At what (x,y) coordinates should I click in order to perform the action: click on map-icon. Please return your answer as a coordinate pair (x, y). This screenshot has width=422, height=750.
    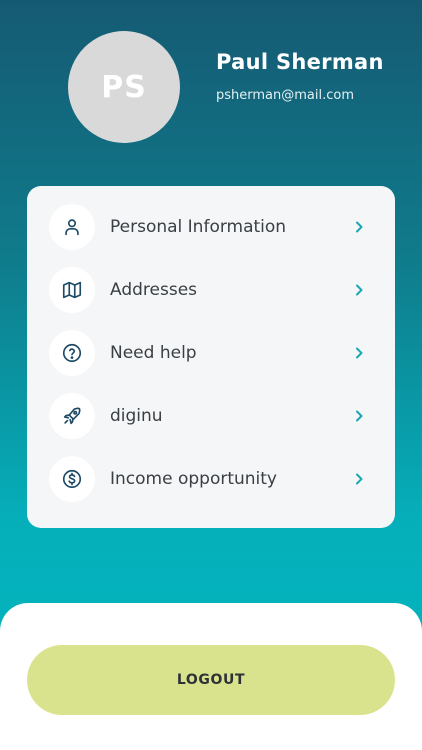
    Looking at the image, I should click on (72, 289).